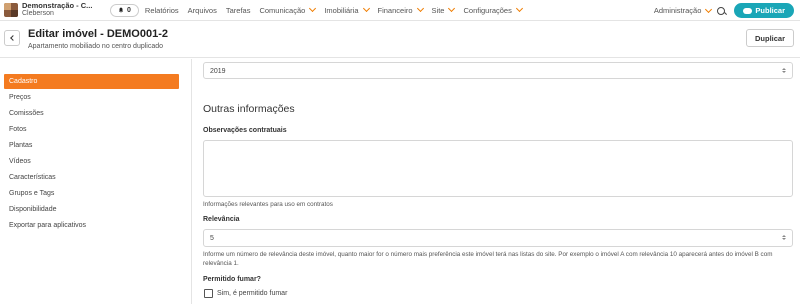  I want to click on sidebar-item-precos: Preços, so click(91, 97).